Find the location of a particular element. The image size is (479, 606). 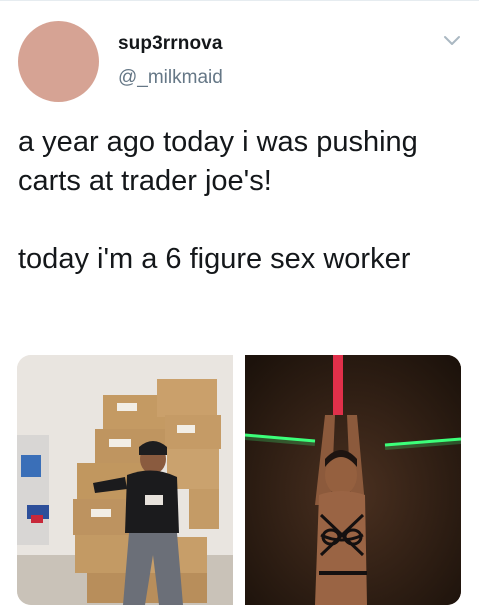

display-name: sup3rrnova is located at coordinates (170, 44).